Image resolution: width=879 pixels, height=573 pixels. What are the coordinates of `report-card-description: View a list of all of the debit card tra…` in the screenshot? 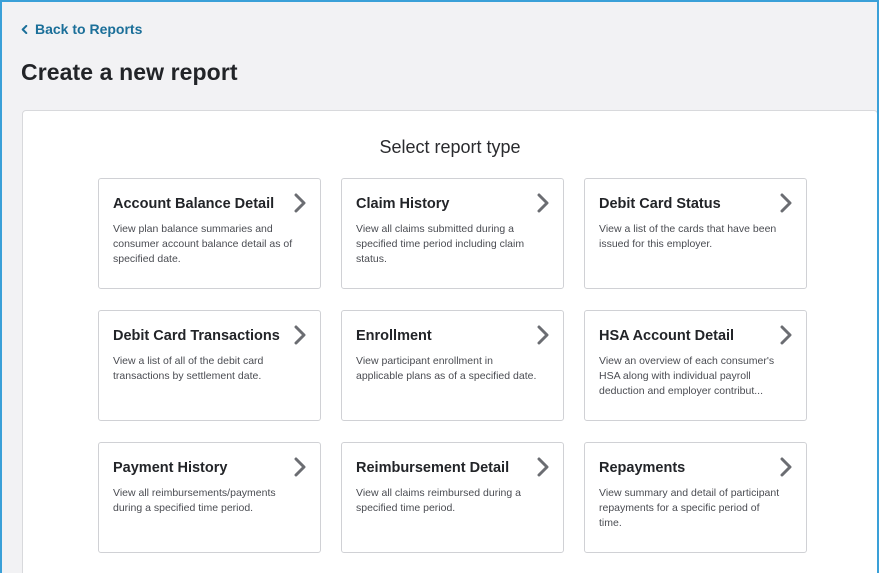 It's located at (188, 368).